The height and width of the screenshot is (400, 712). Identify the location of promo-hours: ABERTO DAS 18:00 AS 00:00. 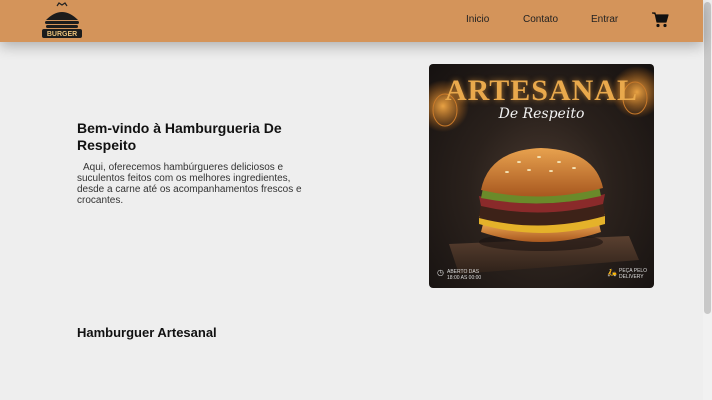
(464, 275).